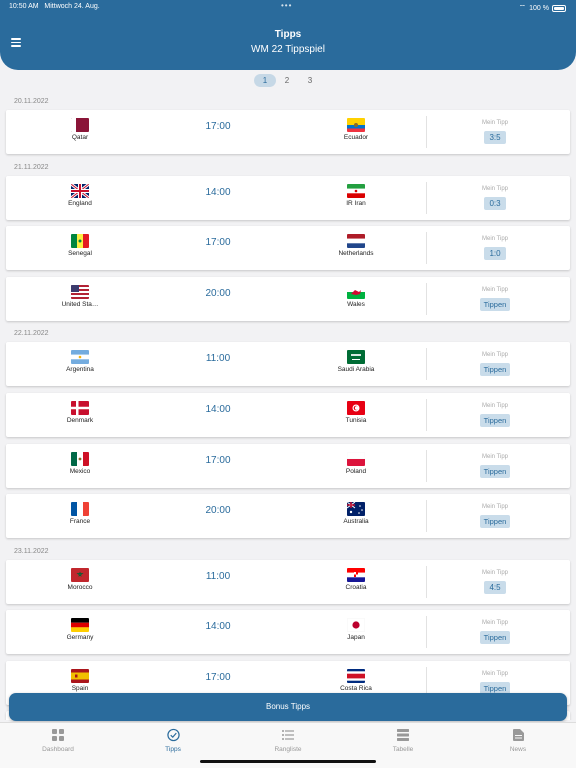 The height and width of the screenshot is (768, 576). I want to click on news-icon, so click(518, 735).